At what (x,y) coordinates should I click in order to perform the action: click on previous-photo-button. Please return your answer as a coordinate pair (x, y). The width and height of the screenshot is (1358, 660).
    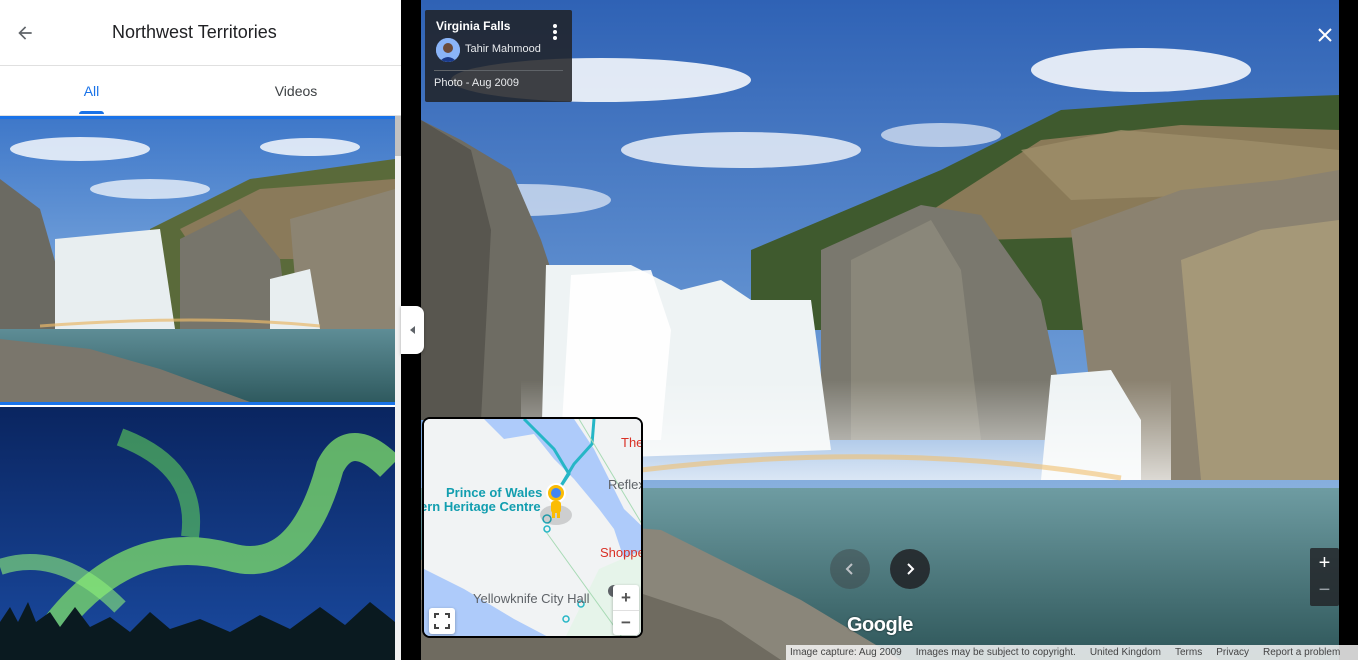
    Looking at the image, I should click on (850, 569).